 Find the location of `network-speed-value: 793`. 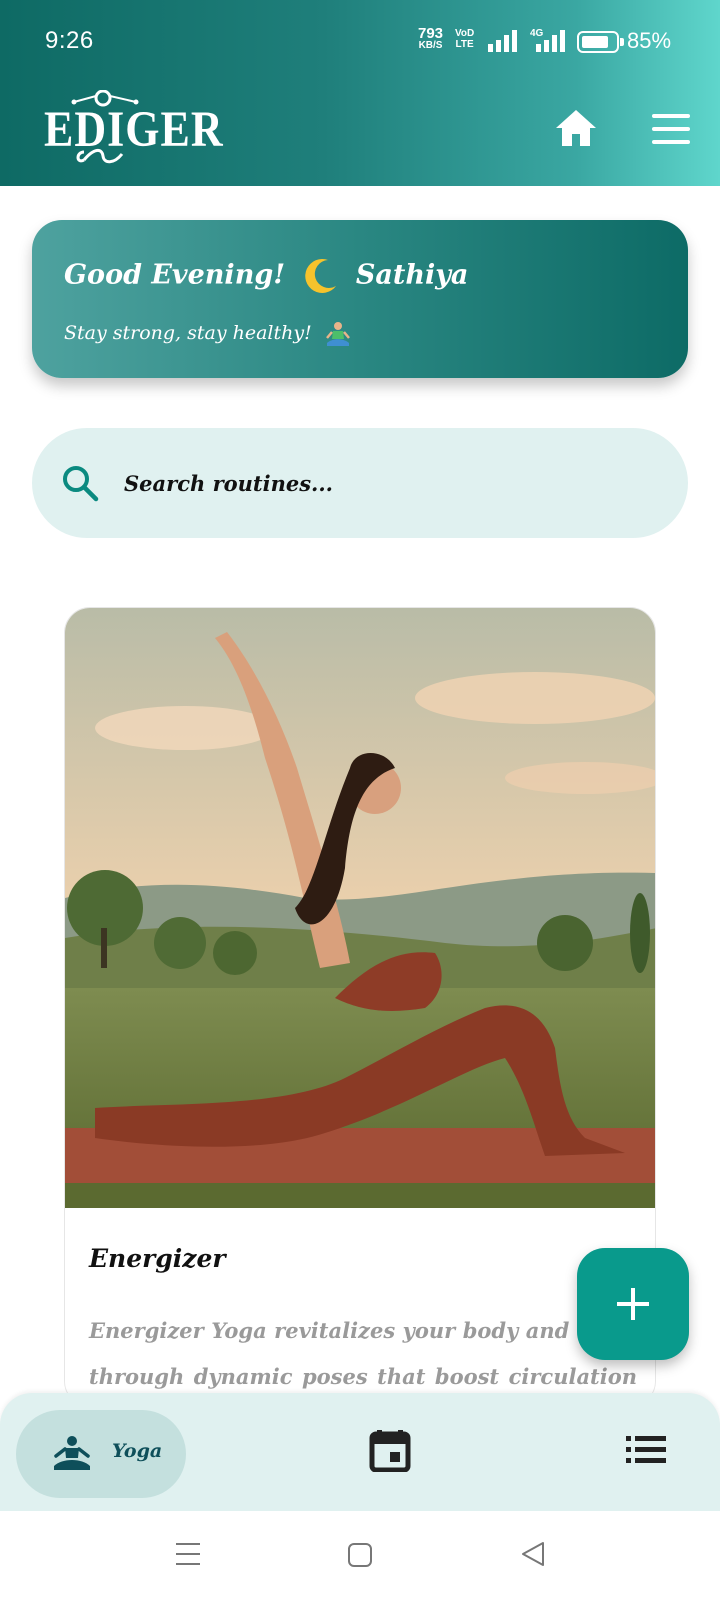

network-speed-value: 793 is located at coordinates (431, 33).